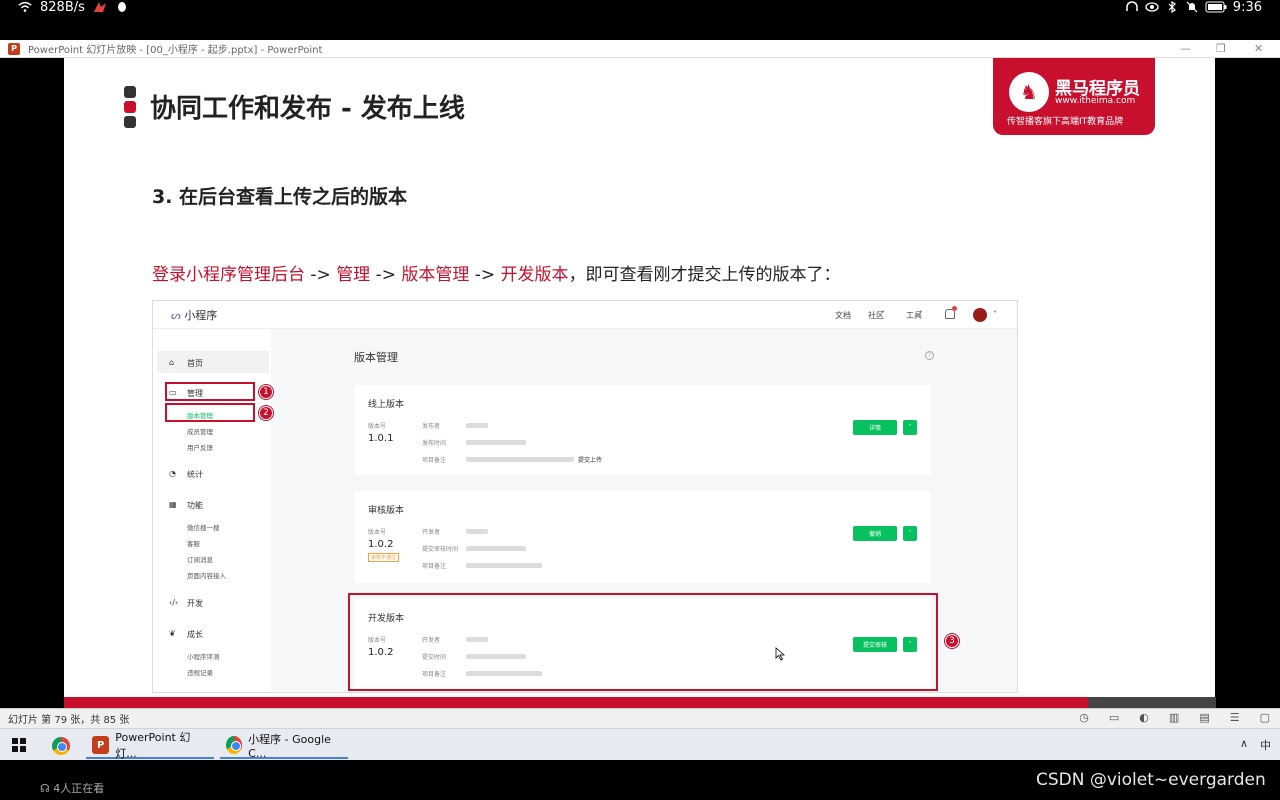 The image size is (1280, 800). Describe the element at coordinates (843, 315) in the screenshot. I see `header-link-docs: 文档` at that location.